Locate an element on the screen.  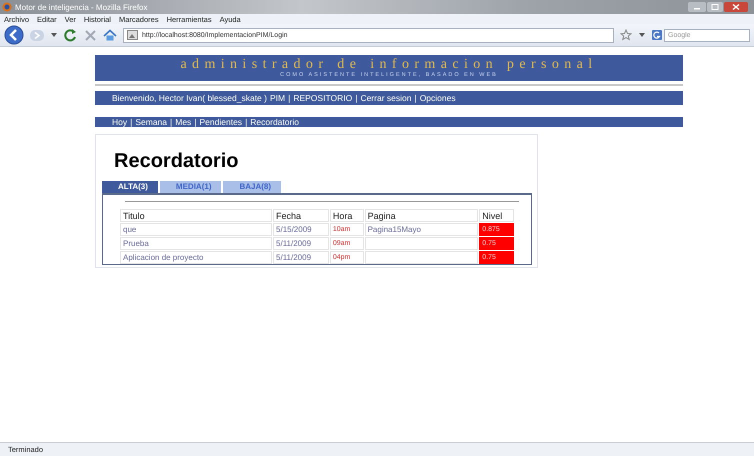
nav-link: Opciones is located at coordinates (438, 98).